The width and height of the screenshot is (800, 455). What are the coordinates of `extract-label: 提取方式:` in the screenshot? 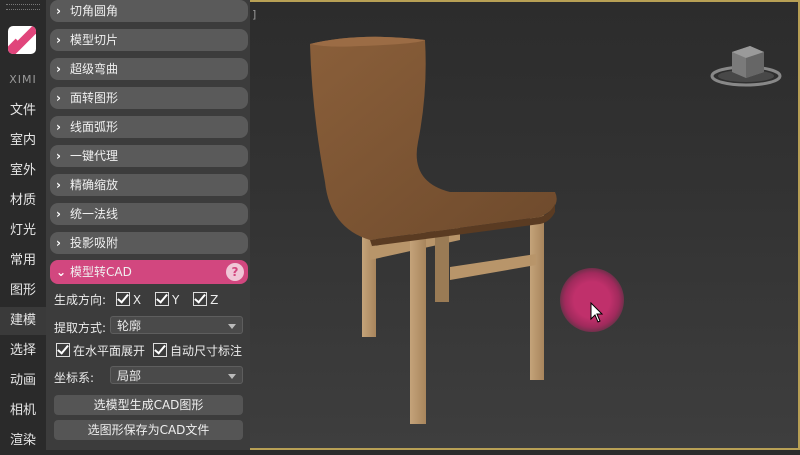 It's located at (80, 328).